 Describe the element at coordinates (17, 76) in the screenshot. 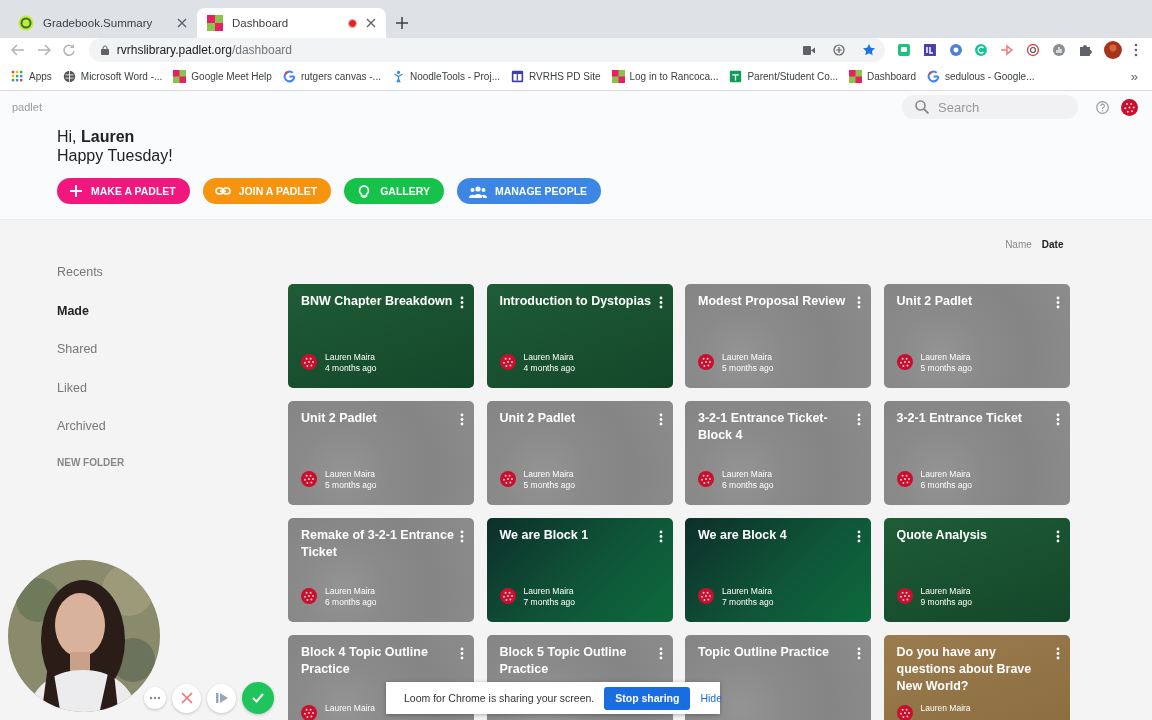

I see `apps-grid-icon` at that location.